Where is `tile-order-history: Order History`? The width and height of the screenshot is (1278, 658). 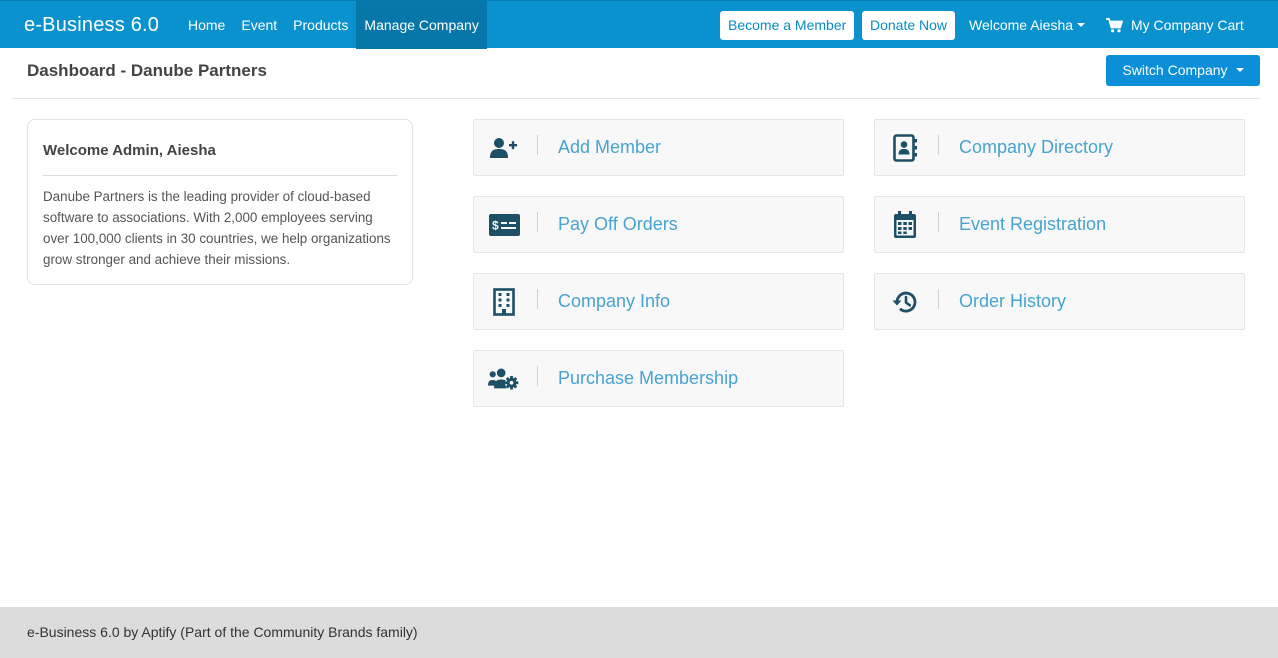
tile-order-history: Order History is located at coordinates (1059, 301).